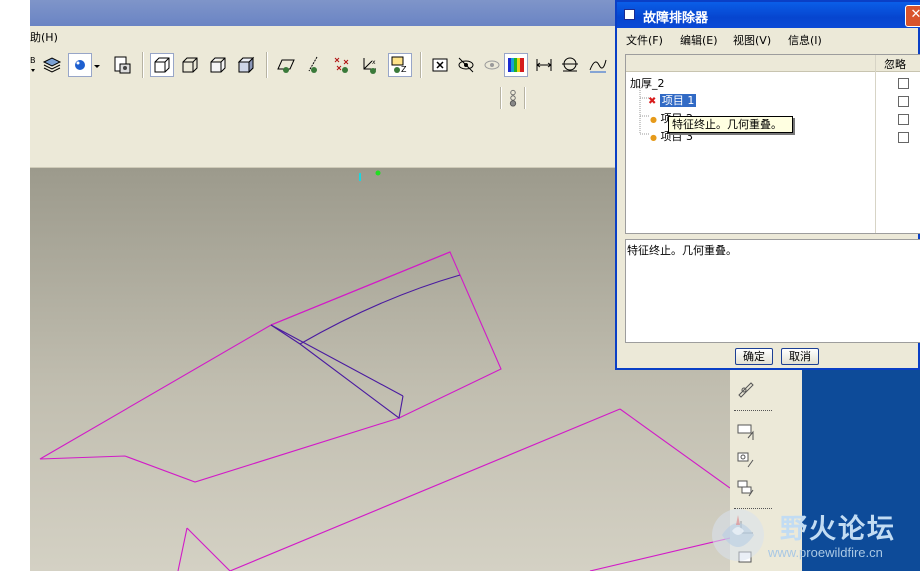 Image resolution: width=920 pixels, height=574 pixels. I want to click on watermark-logo: 野火论坛 www.proewildfire.cn, so click(814, 538).